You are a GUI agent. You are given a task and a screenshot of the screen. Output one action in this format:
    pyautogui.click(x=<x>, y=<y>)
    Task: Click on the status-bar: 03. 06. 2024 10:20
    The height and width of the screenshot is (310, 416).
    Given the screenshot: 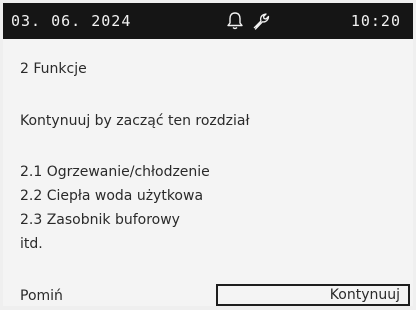 What is the action you would take?
    pyautogui.click(x=208, y=21)
    